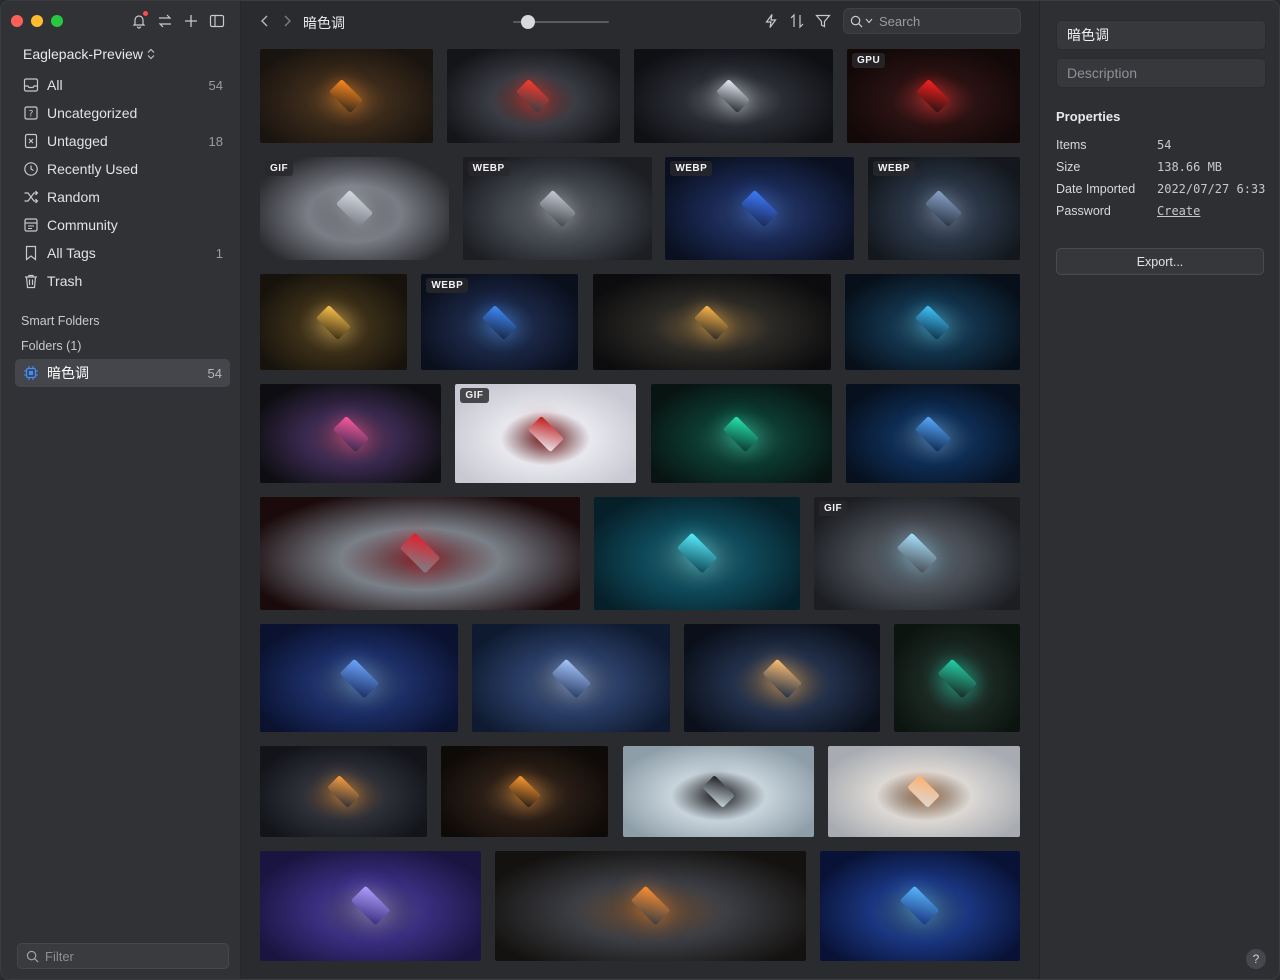 This screenshot has width=1280, height=980. I want to click on property-key: Password, so click(1083, 211).